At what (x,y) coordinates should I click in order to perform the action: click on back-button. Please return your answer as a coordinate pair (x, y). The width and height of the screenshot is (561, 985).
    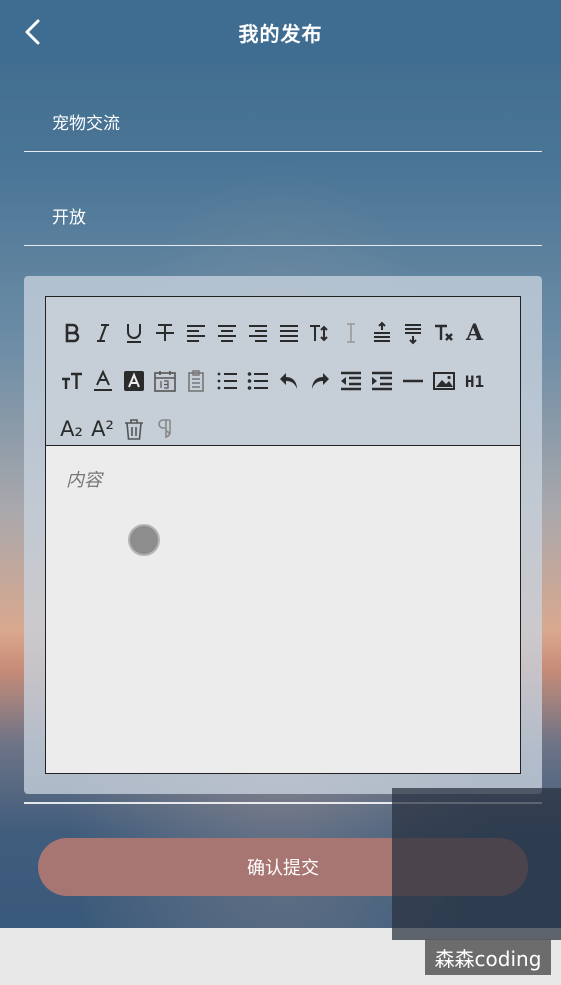
    Looking at the image, I should click on (33, 32).